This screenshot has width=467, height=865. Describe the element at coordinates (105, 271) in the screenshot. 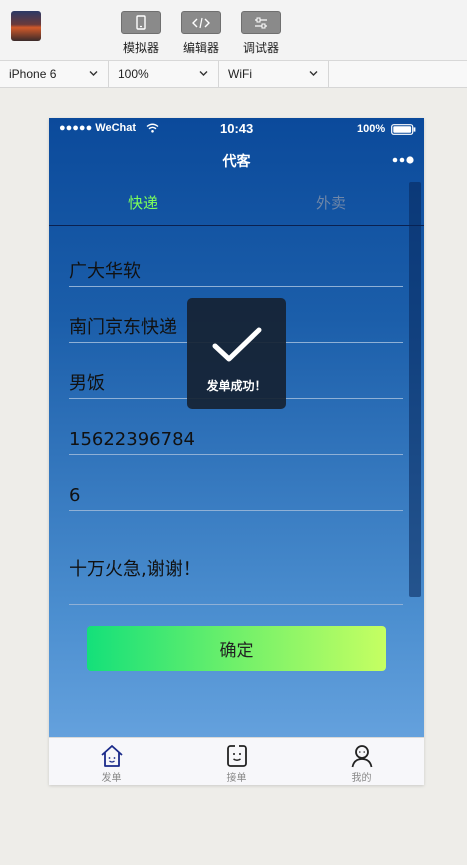

I see `pickup-location-value: 广大华软` at that location.